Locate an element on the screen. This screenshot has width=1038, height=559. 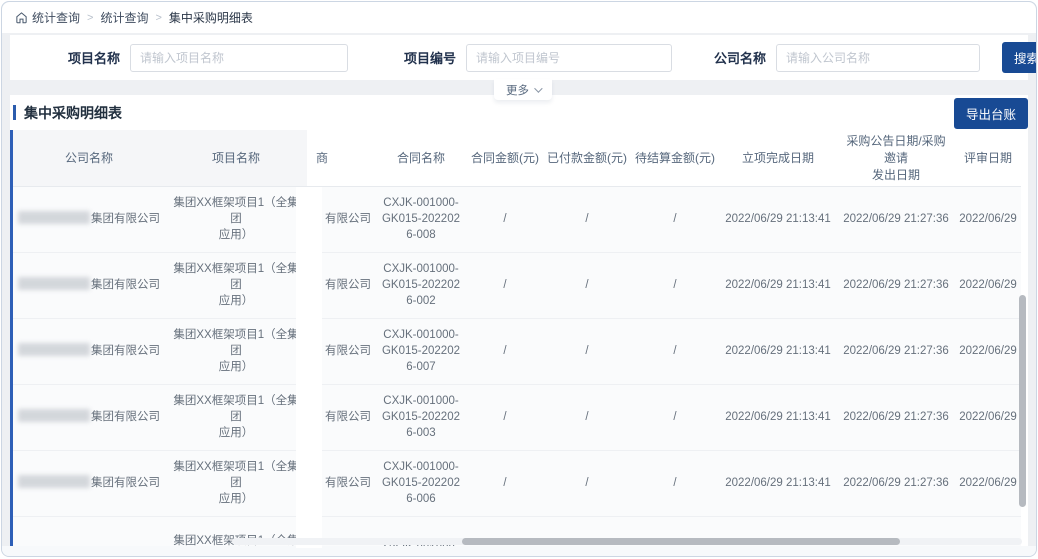
project-name-input is located at coordinates (239, 57).